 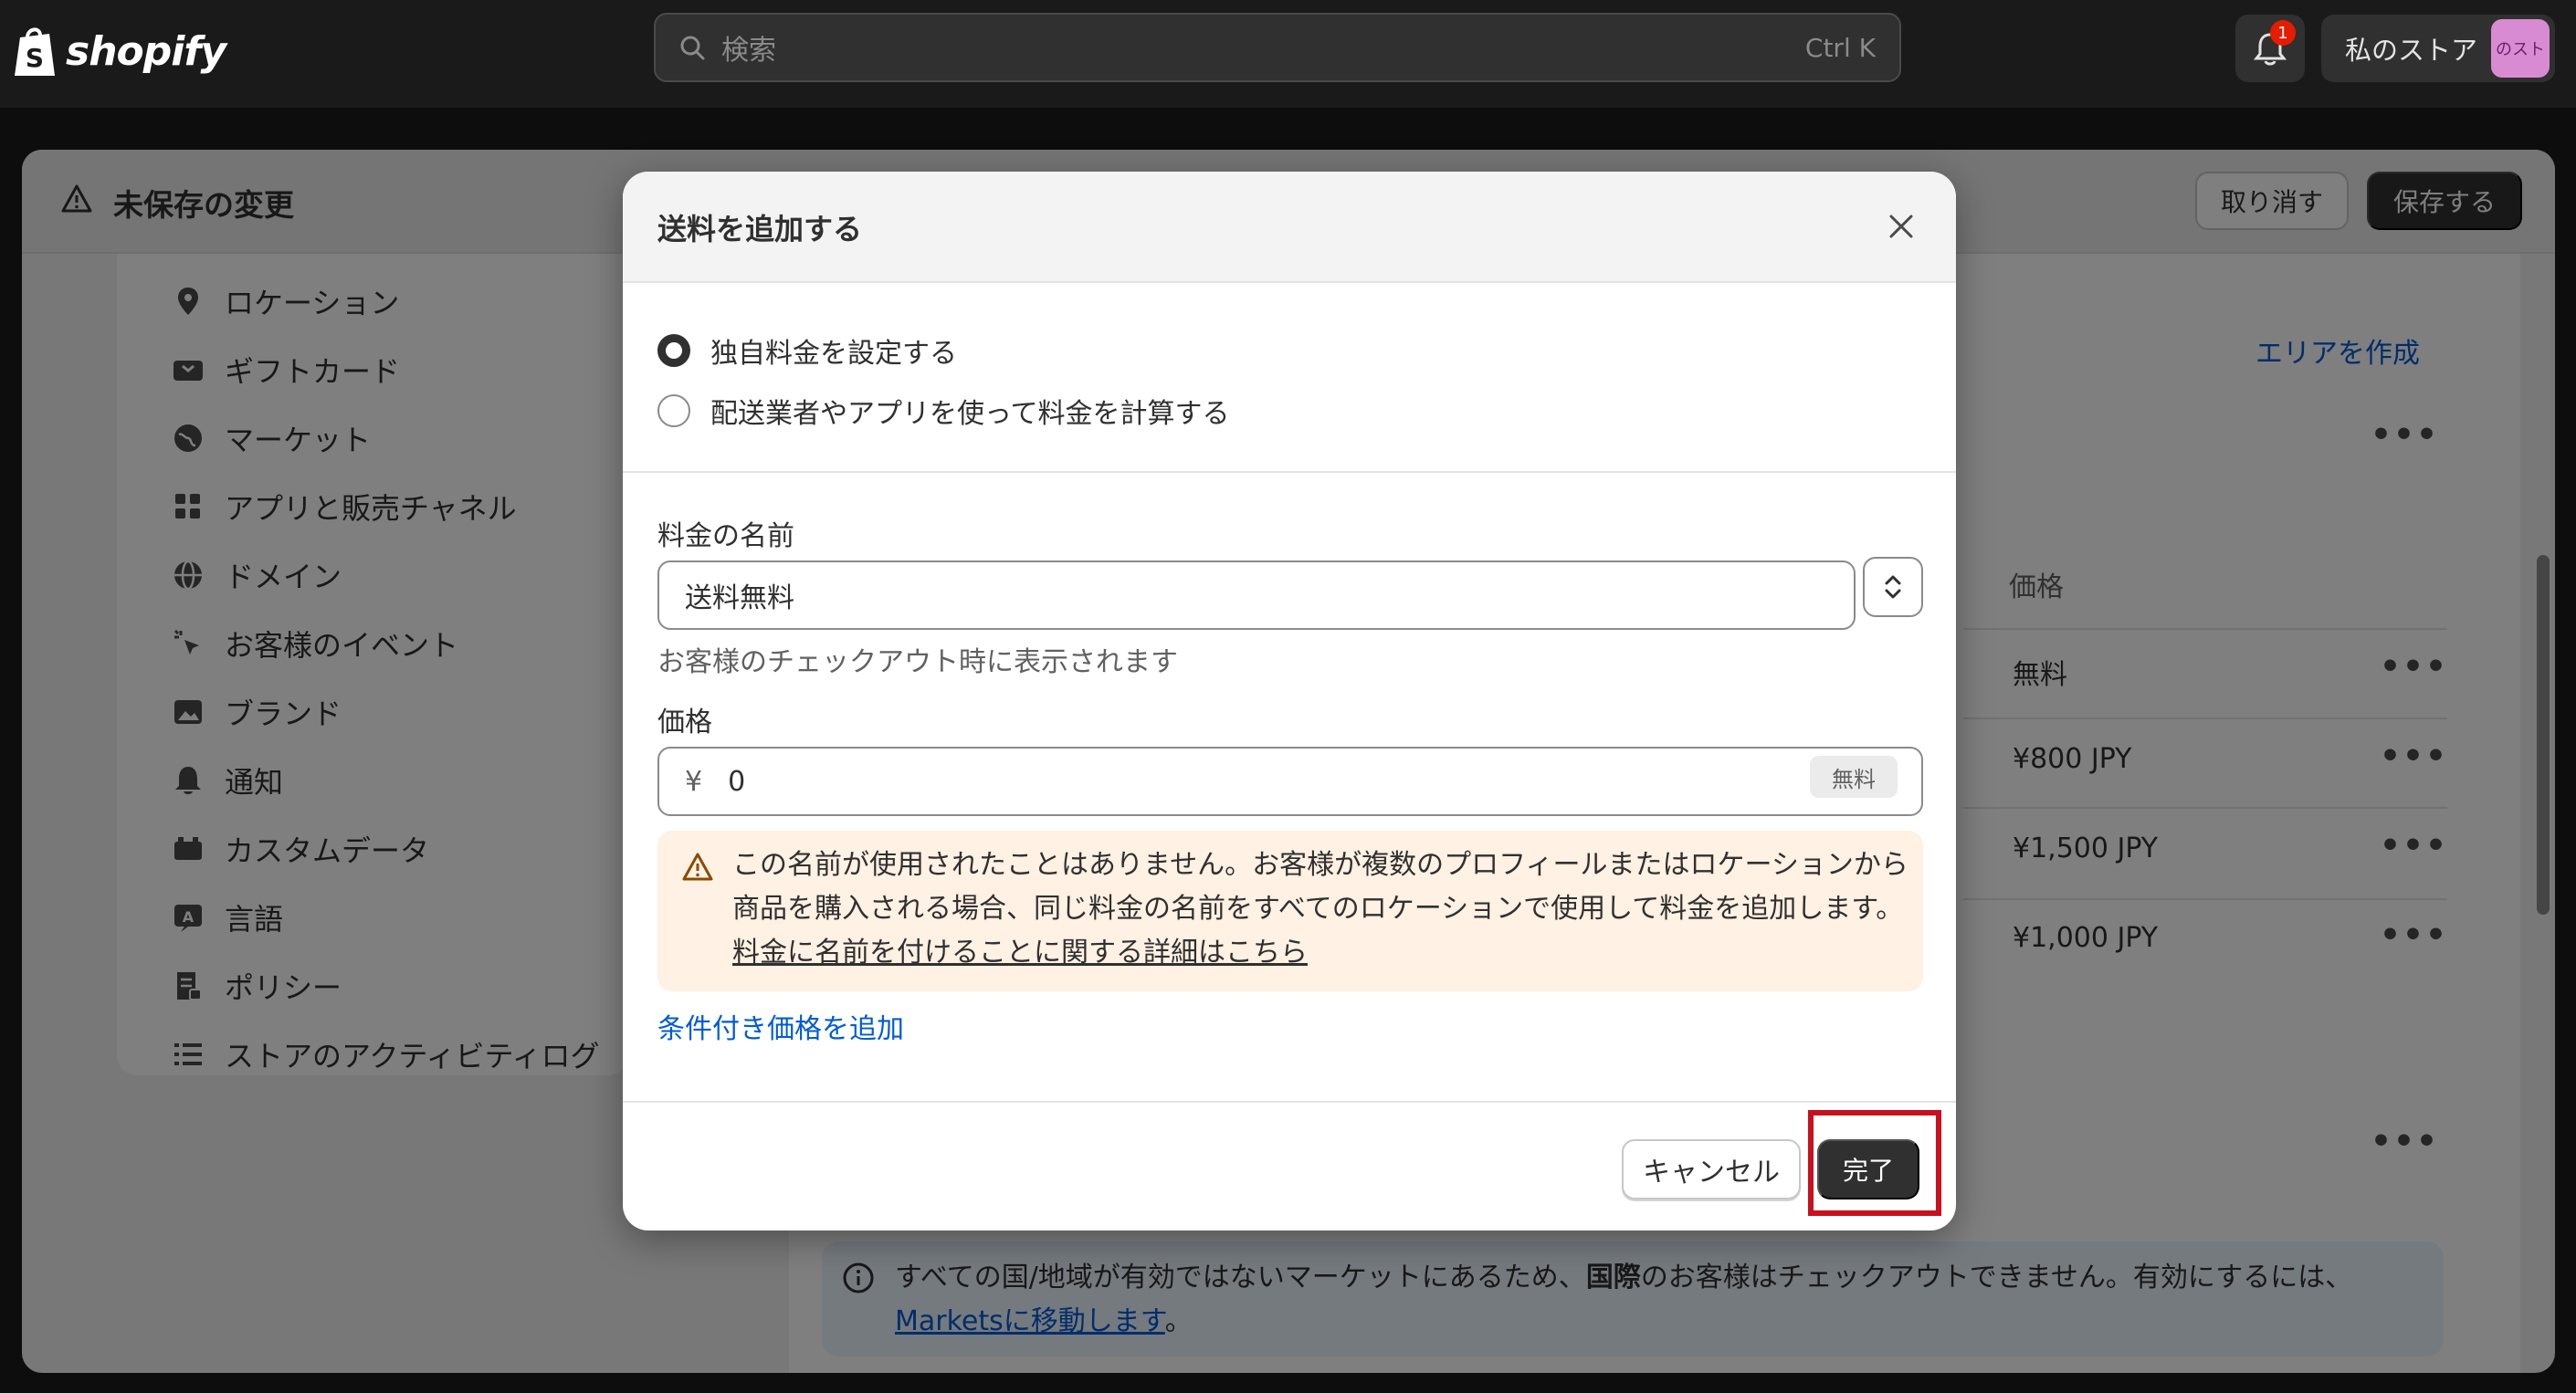 I want to click on shopify-bag-icon: S, so click(x=35, y=51).